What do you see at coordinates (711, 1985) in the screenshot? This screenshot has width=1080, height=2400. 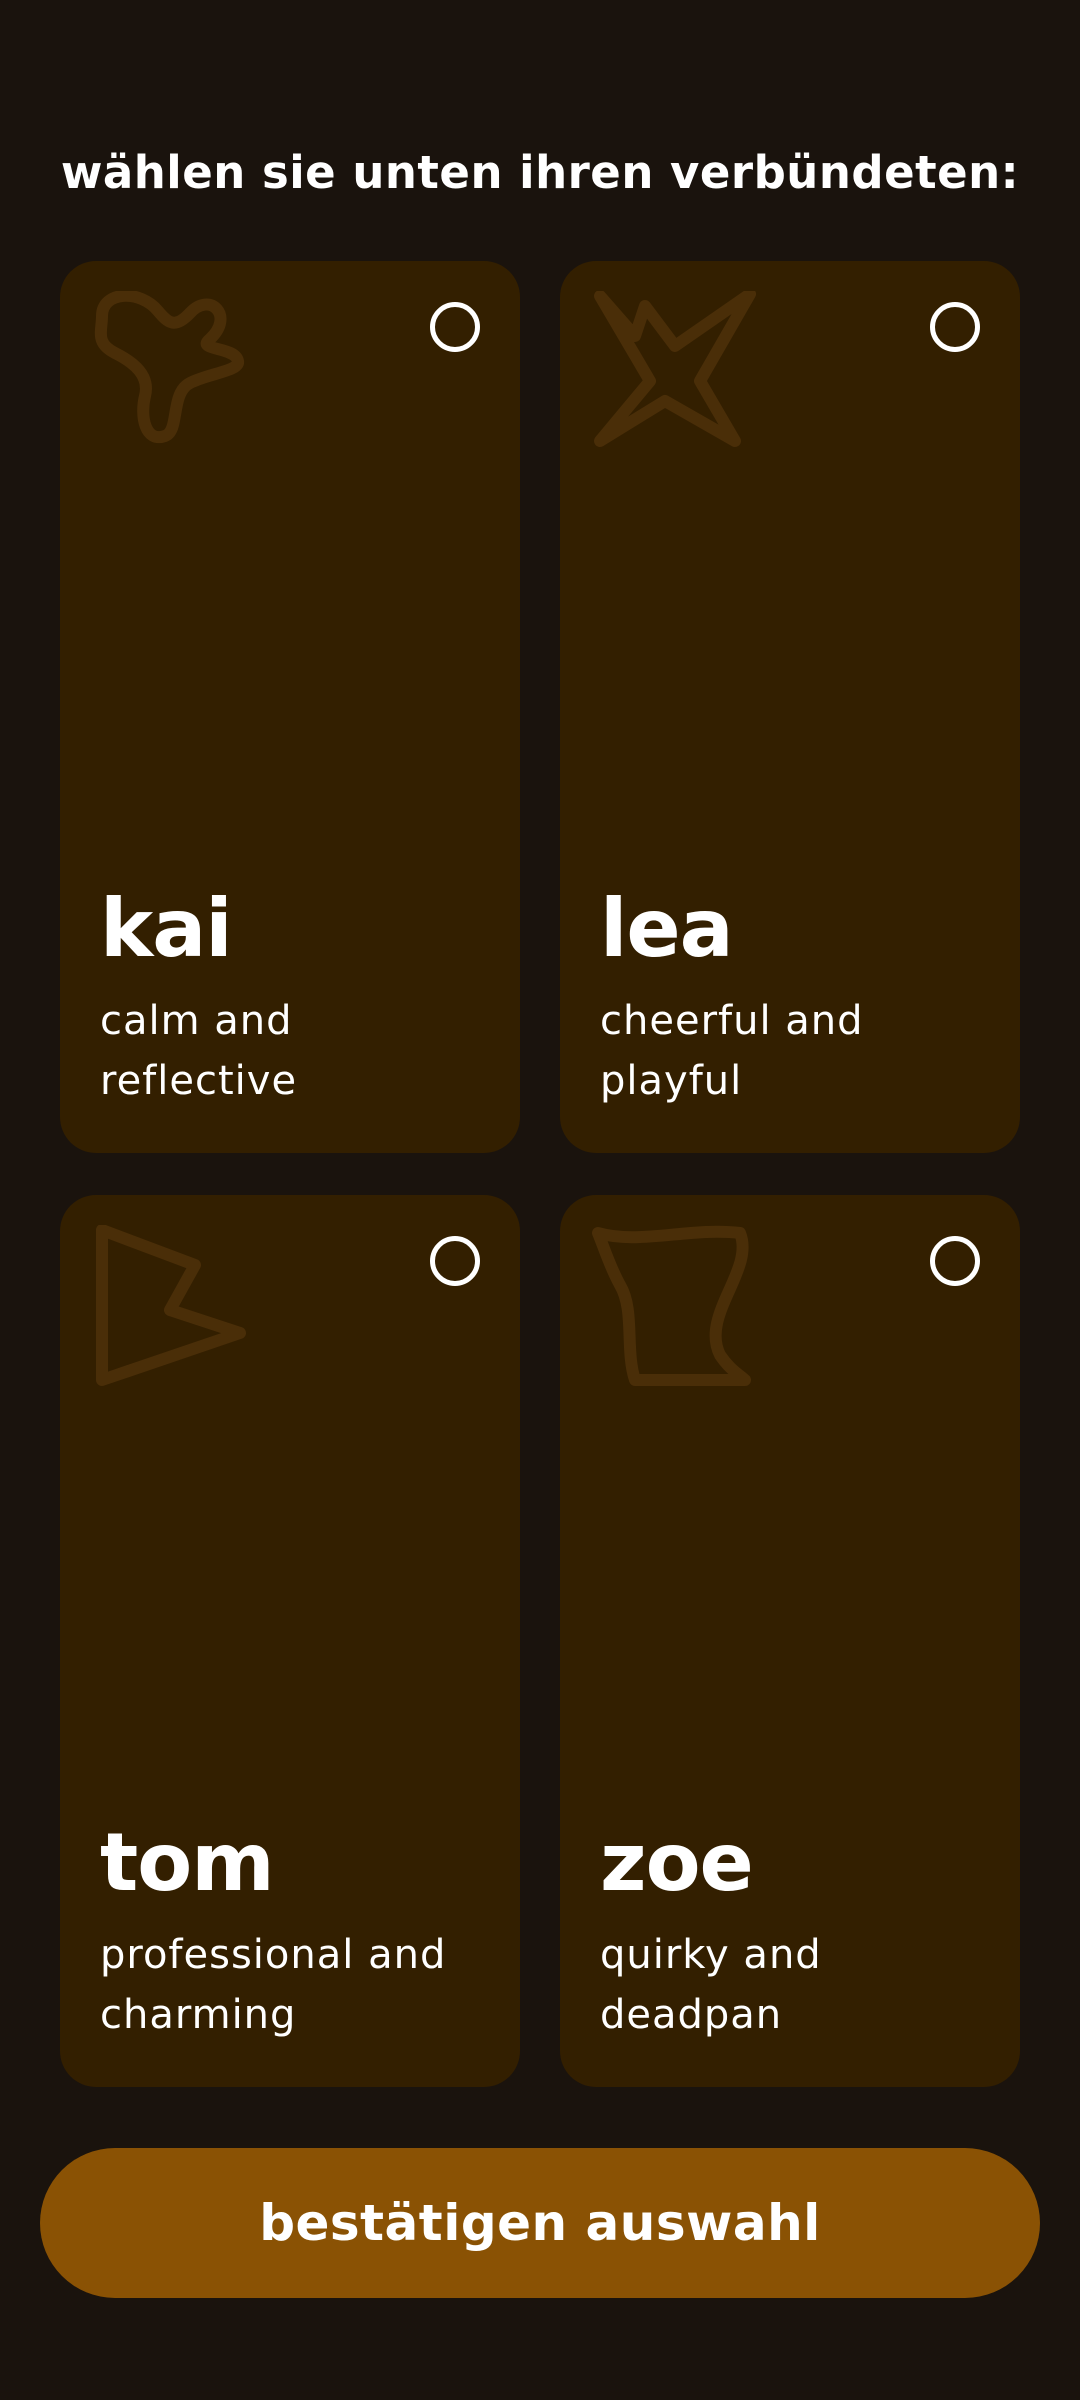 I see `companion-description: quirky and deadpan` at bounding box center [711, 1985].